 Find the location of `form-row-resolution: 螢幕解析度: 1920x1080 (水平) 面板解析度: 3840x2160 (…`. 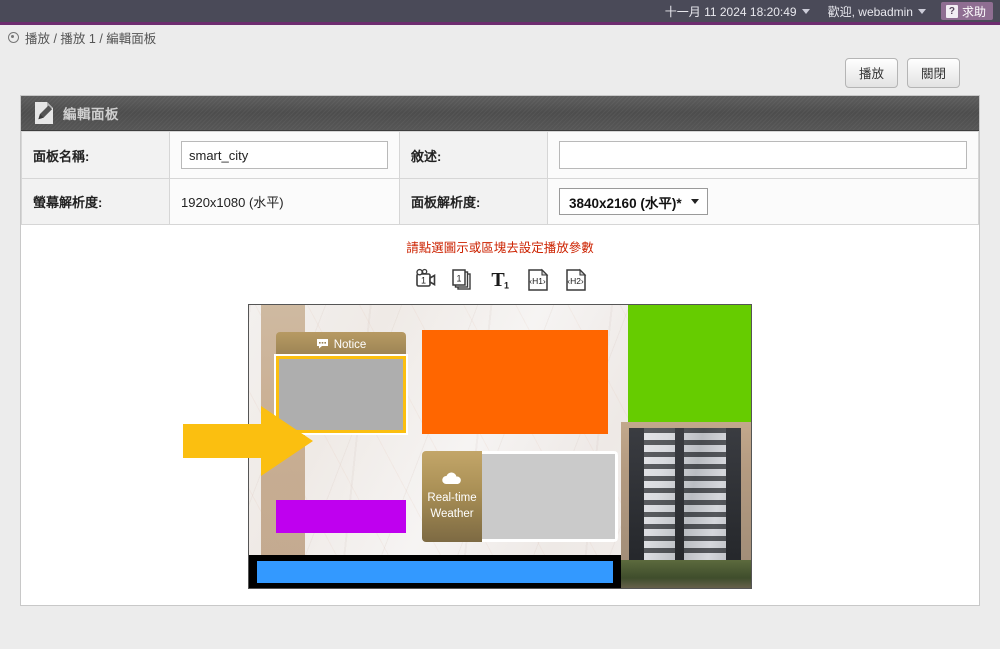

form-row-resolution: 螢幕解析度: 1920x1080 (水平) 面板解析度: 3840x2160 (… is located at coordinates (500, 201).